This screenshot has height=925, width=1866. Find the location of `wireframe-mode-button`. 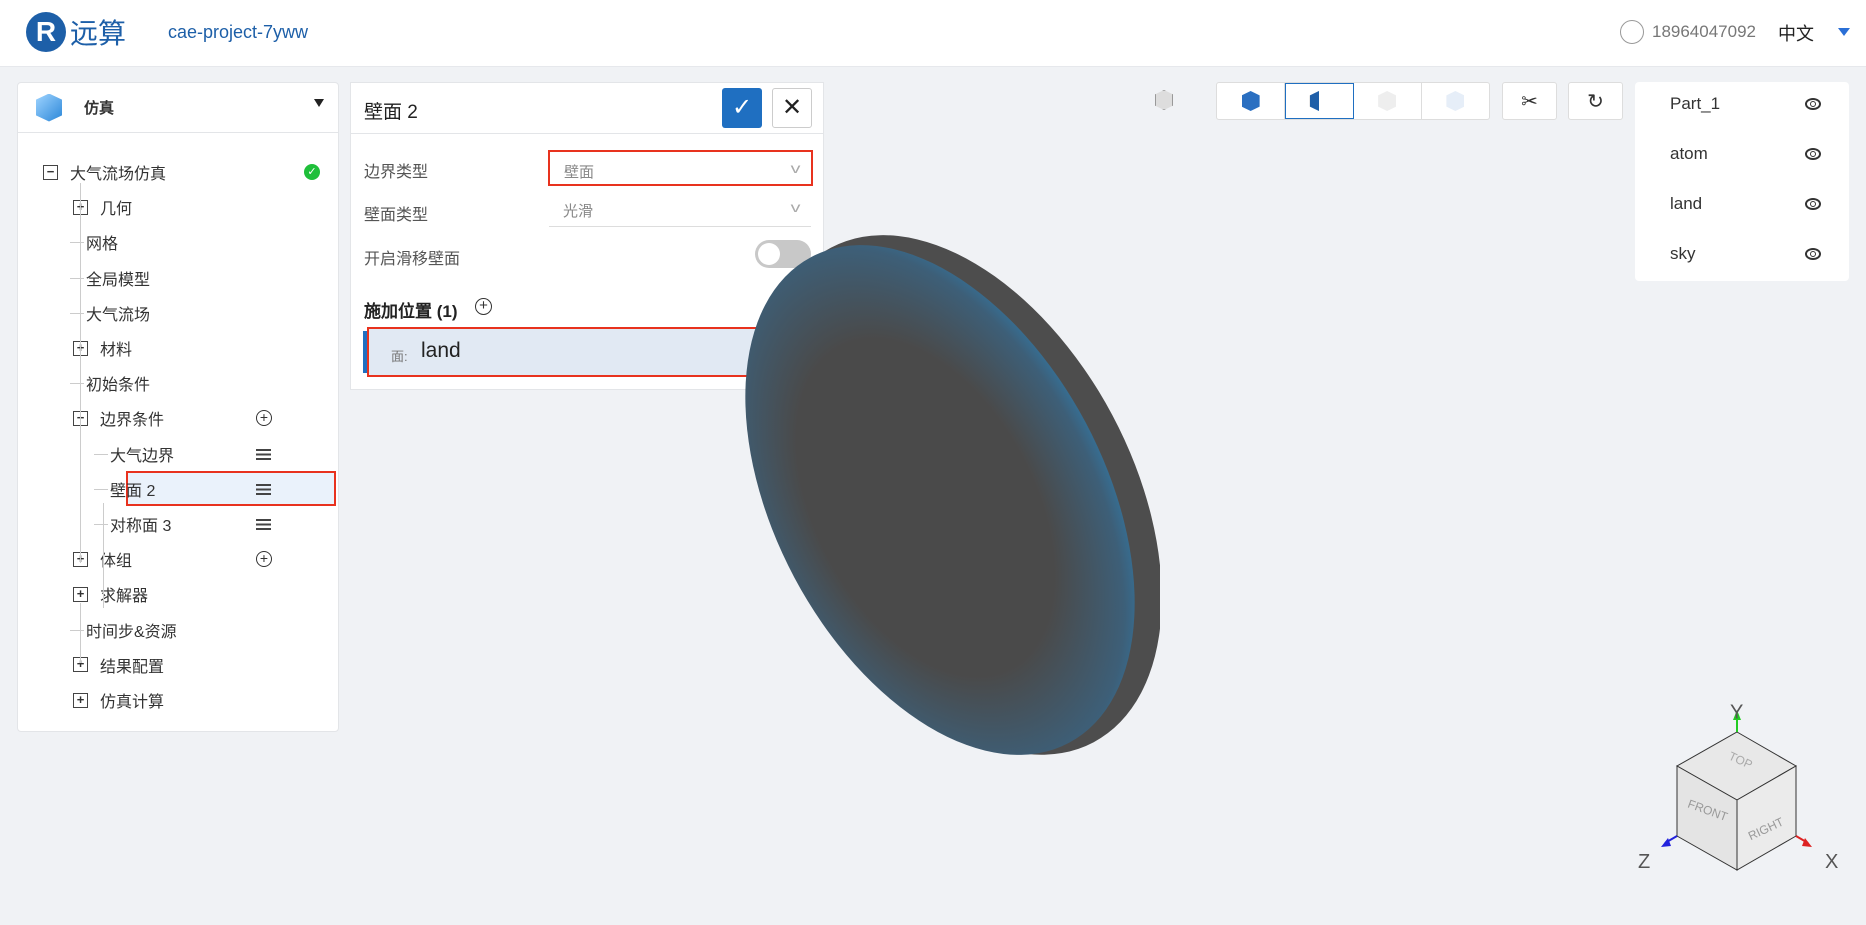

wireframe-mode-button is located at coordinates (1388, 101).